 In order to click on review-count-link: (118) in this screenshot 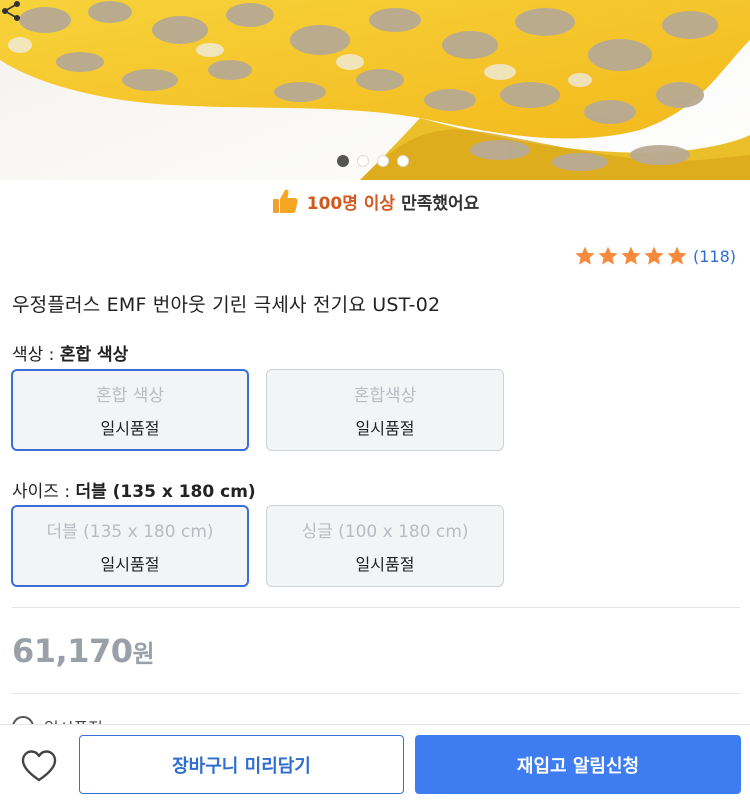, I will do `click(714, 256)`.